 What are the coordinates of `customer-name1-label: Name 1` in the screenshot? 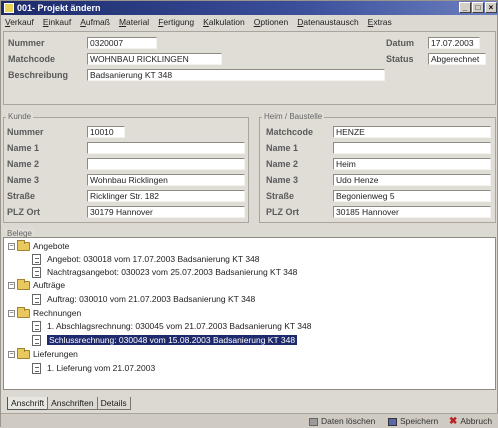 It's located at (23, 148).